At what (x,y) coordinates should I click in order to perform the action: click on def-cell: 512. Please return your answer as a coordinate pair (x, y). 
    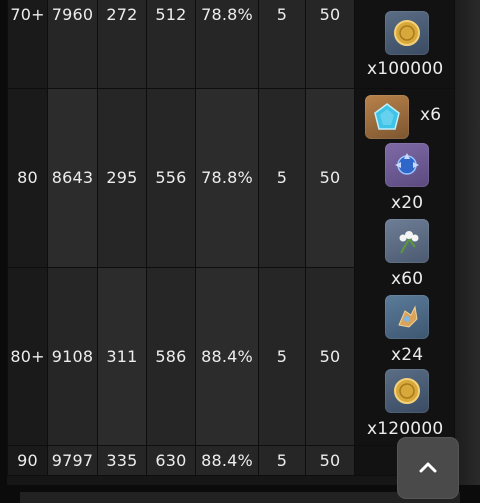
    Looking at the image, I should click on (171, 44).